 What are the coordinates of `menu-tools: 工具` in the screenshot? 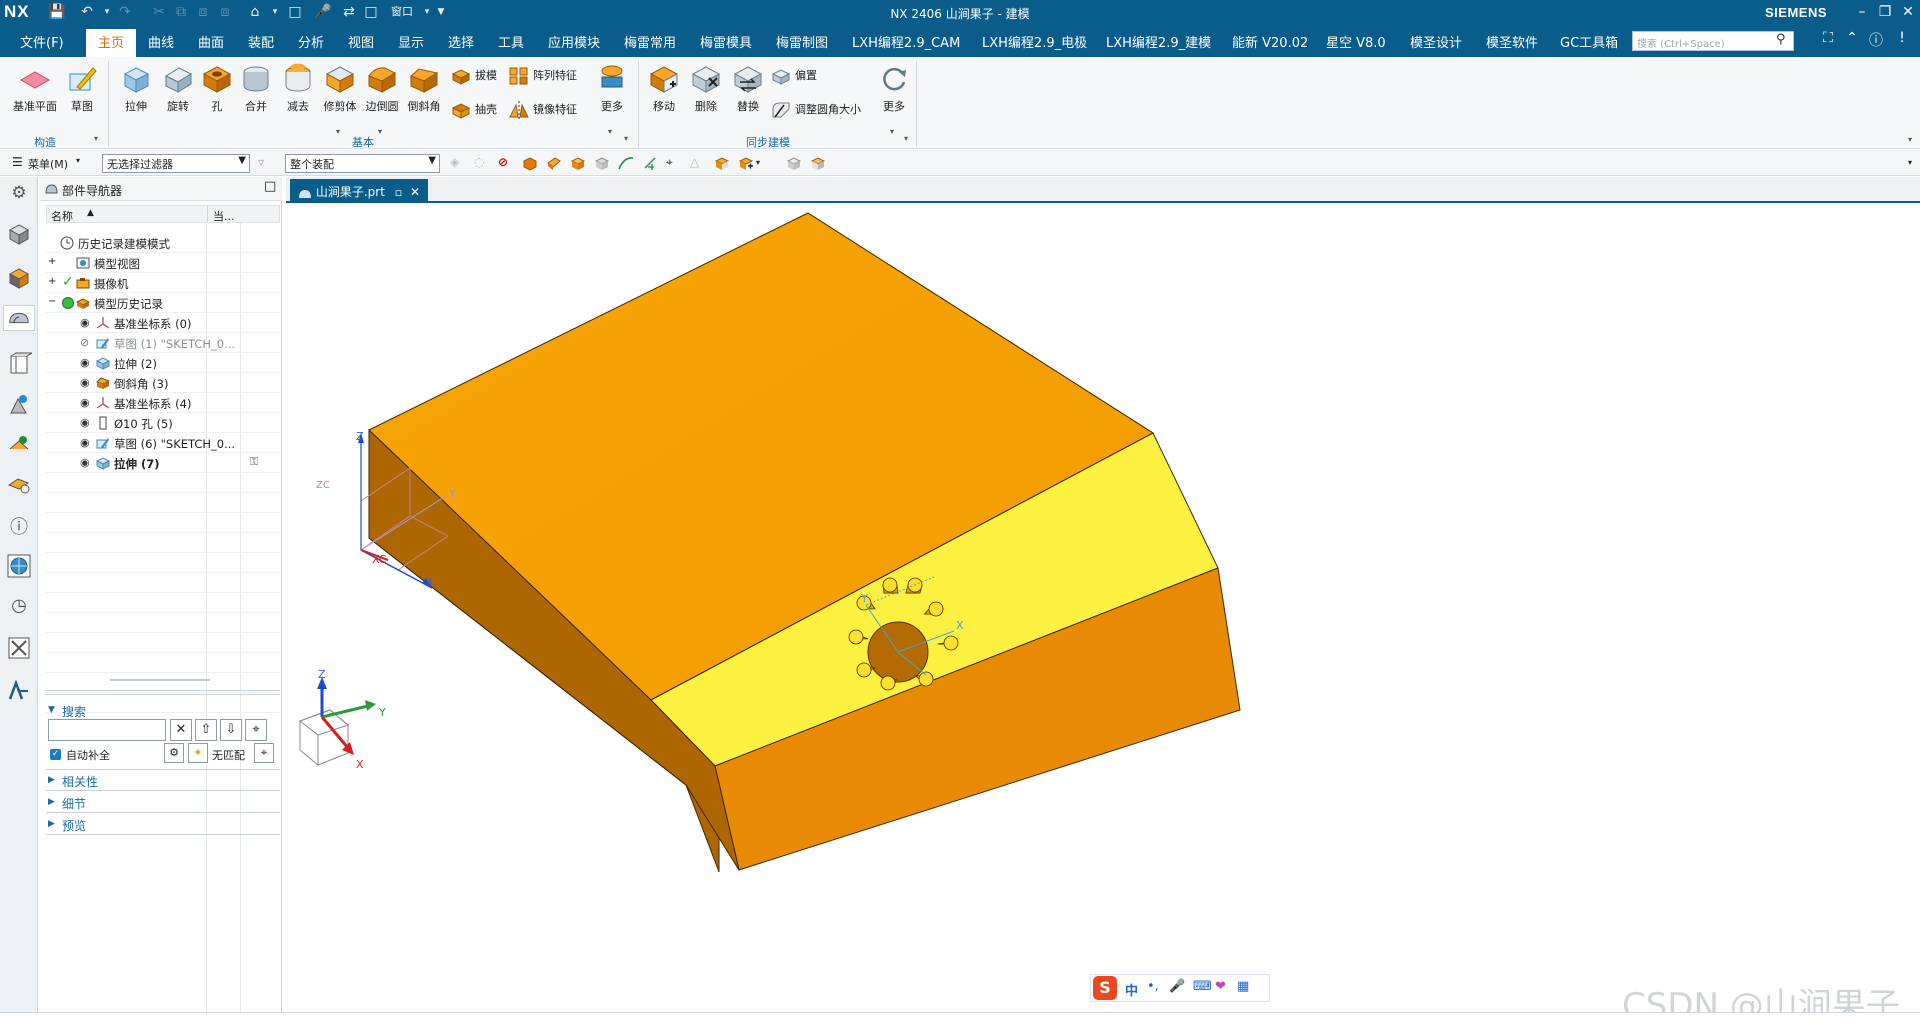 It's located at (511, 41).